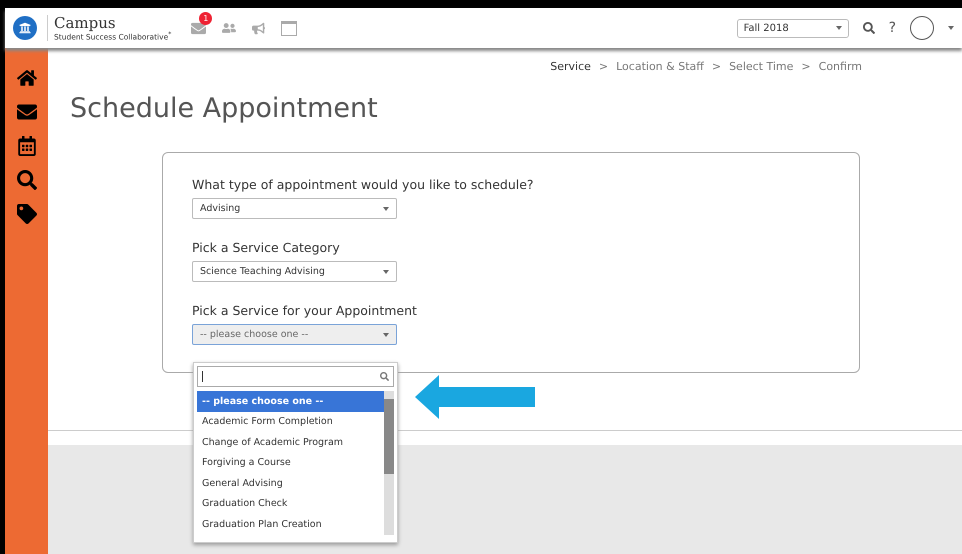 Image resolution: width=962 pixels, height=554 pixels. Describe the element at coordinates (792, 28) in the screenshot. I see `term-select: Fall 2018` at that location.